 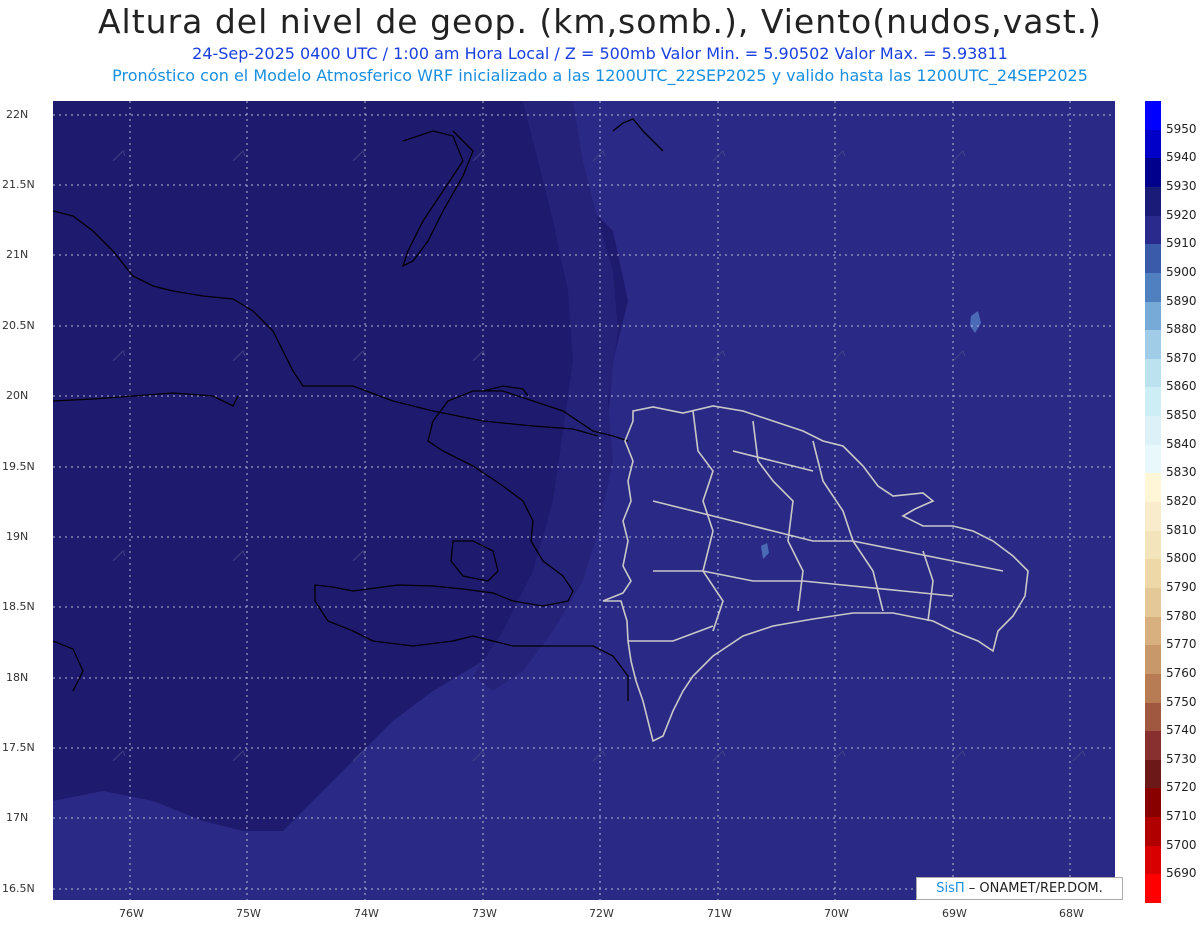 I want to click on colorbar-label: 5880, so click(x=1181, y=329).